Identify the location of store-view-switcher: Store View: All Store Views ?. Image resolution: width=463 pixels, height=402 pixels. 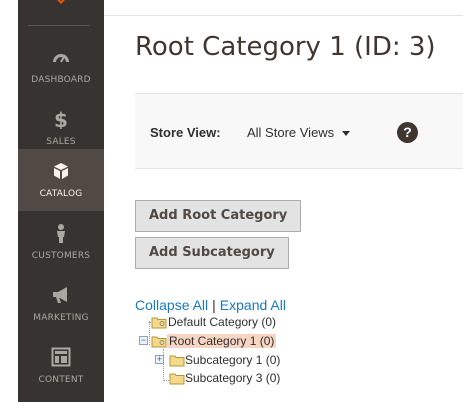
(299, 131).